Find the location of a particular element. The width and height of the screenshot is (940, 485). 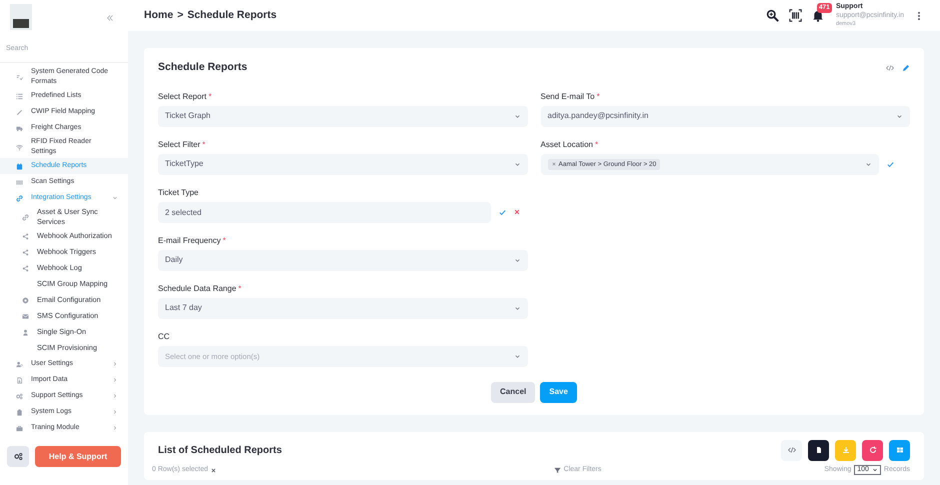

card-title: List of Scheduled Reports is located at coordinates (220, 451).